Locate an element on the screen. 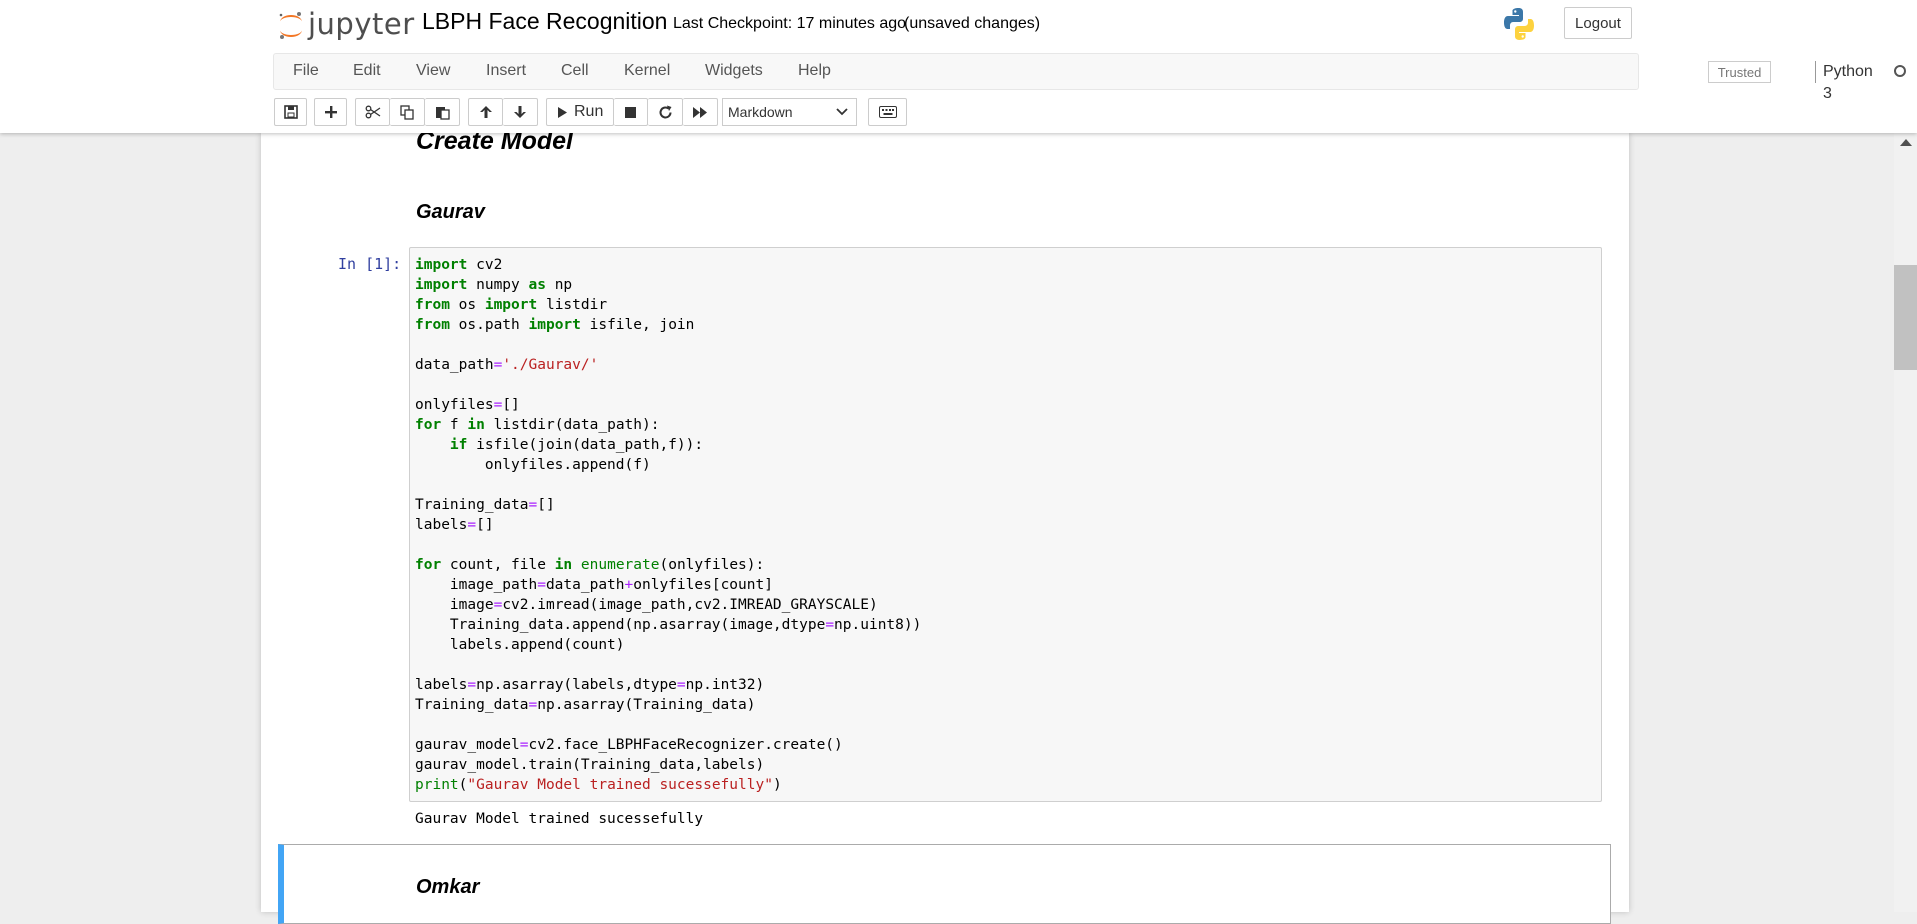 This screenshot has width=1917, height=924. trusted-indicator: Trusted is located at coordinates (1739, 72).